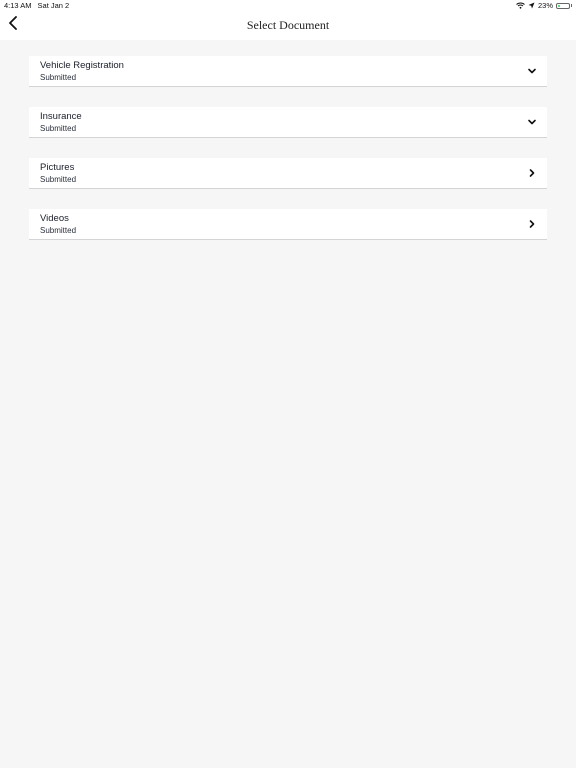 This screenshot has width=576, height=768. I want to click on navigation-bar: Select Document, so click(288, 26).